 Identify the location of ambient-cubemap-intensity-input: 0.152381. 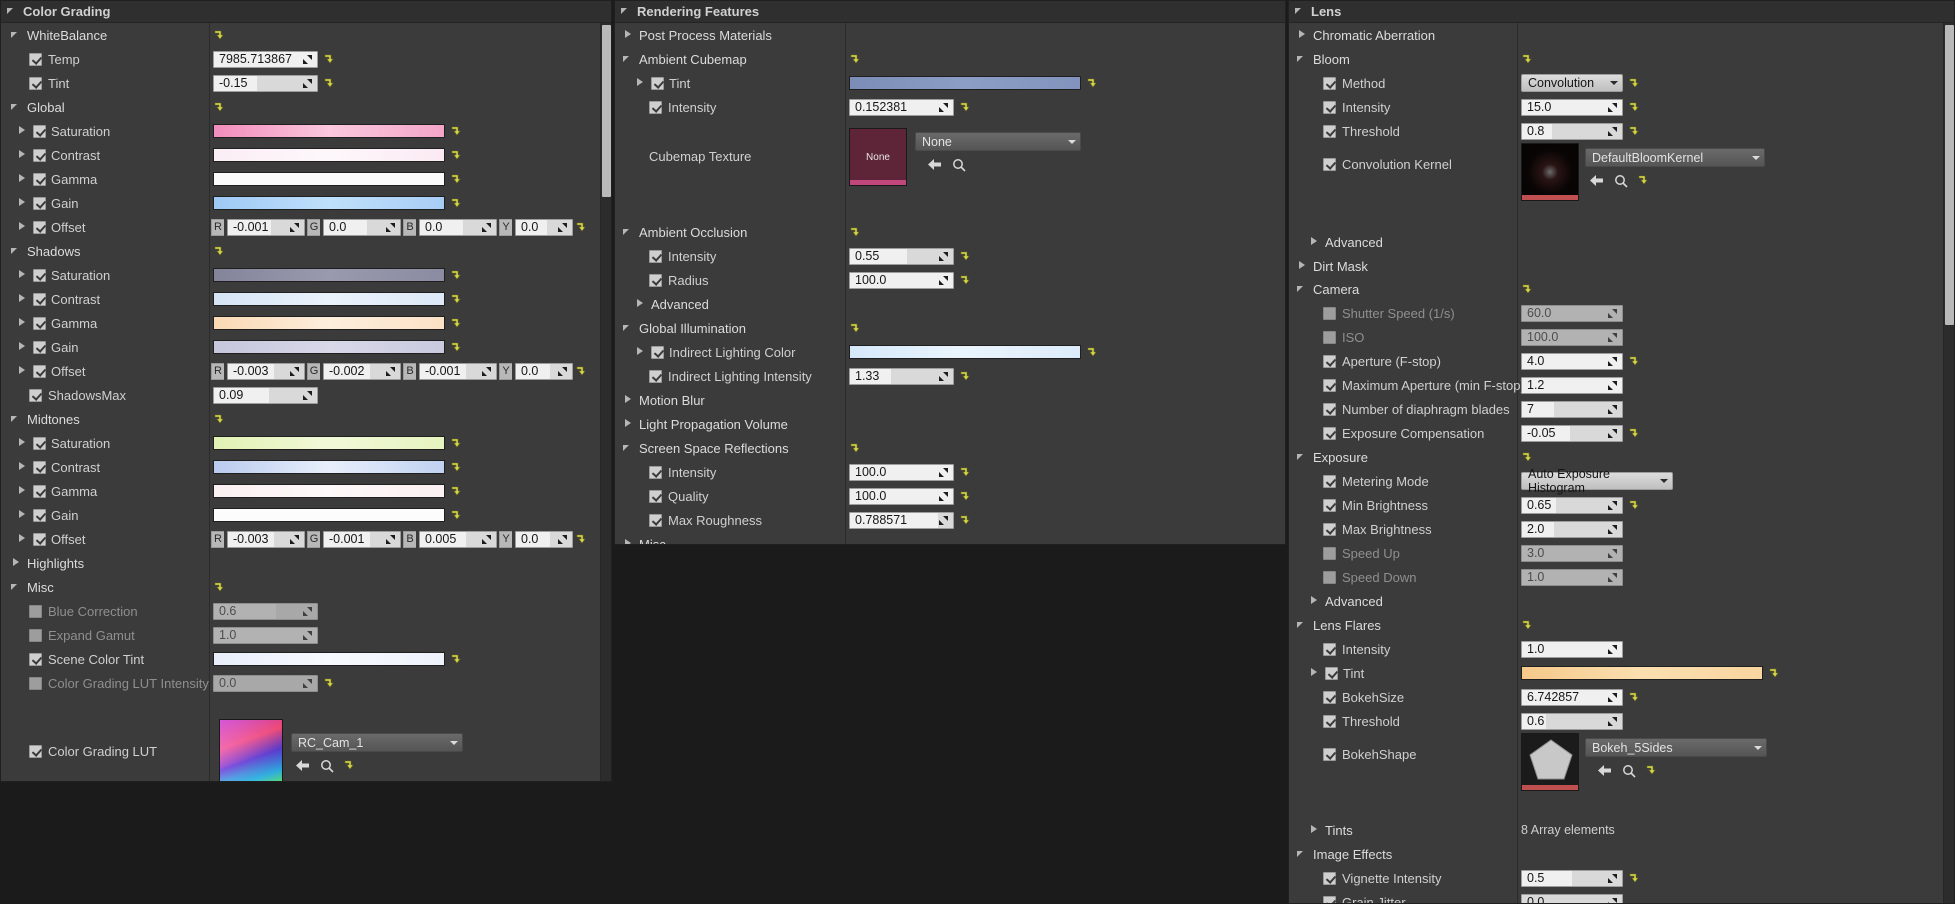
(901, 107).